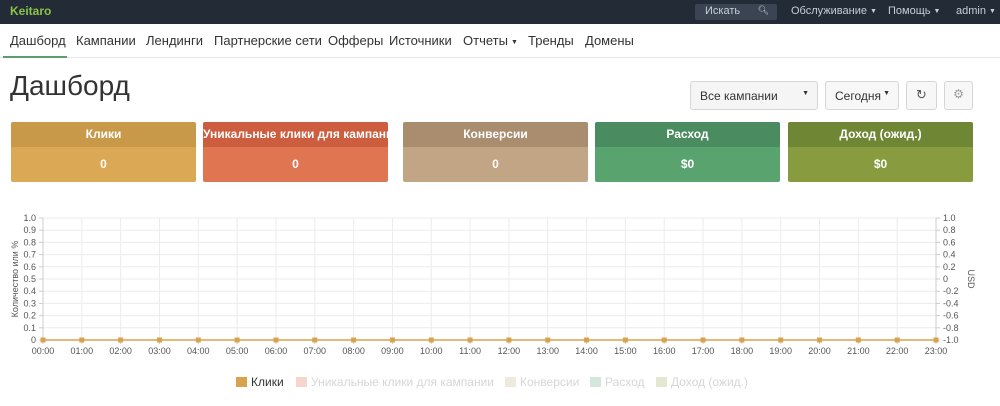 The image size is (1000, 406). What do you see at coordinates (542, 382) in the screenshot?
I see `legend-item: Конверсии` at bounding box center [542, 382].